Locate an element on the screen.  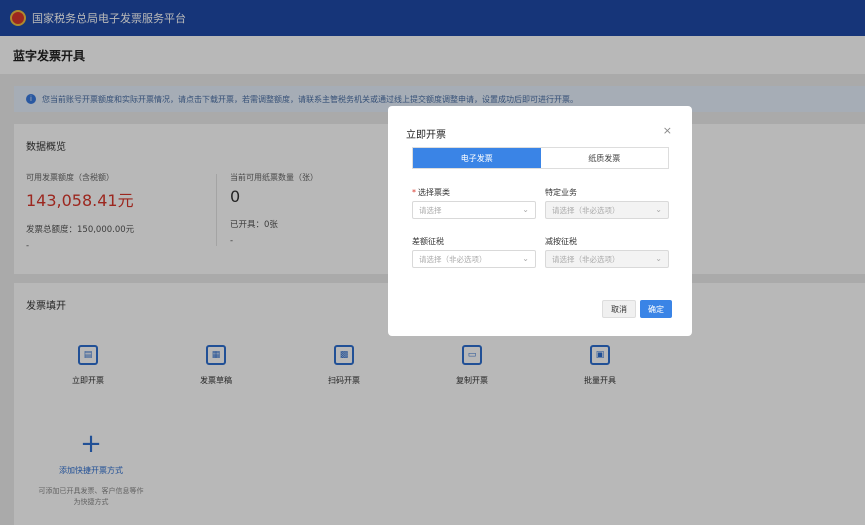
reduced-tax-label: 减按征税 is located at coordinates (561, 241).